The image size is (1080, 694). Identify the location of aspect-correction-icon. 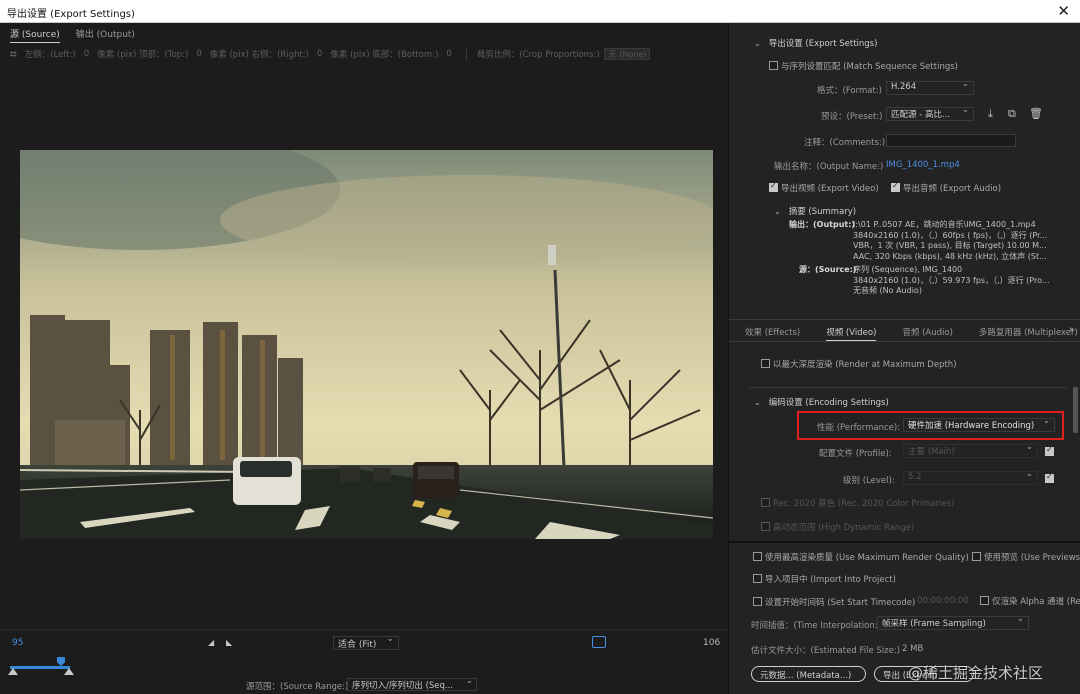
(599, 642).